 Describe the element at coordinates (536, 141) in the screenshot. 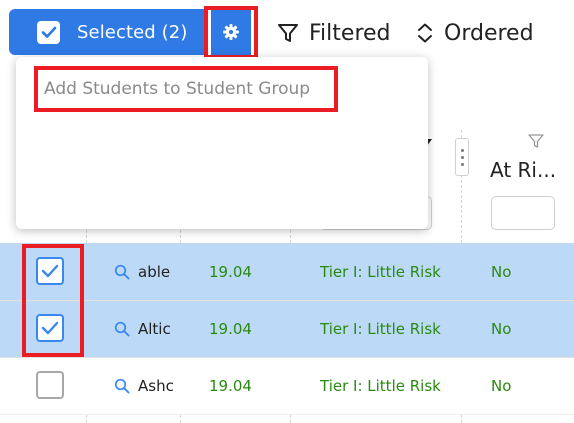

I see `column-filter-icon` at that location.